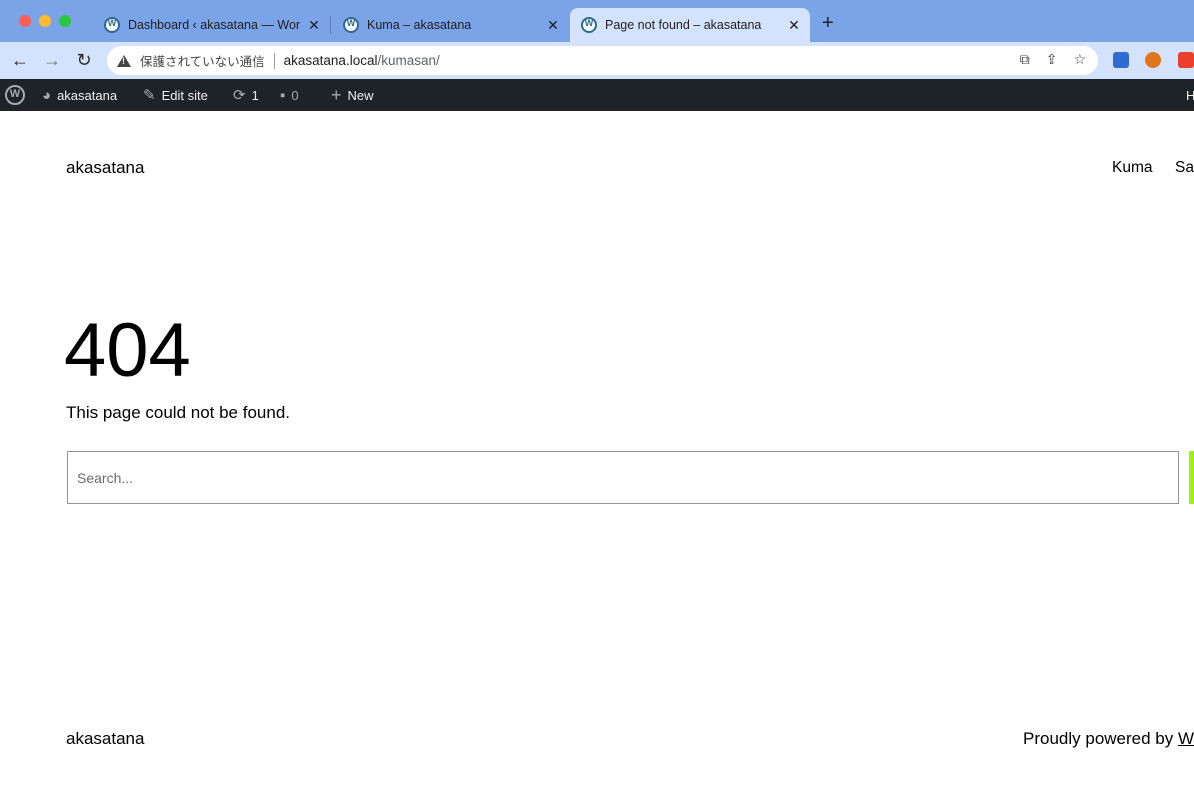 Image resolution: width=1194 pixels, height=794 pixels. Describe the element at coordinates (65, 21) in the screenshot. I see `zoom-window-button` at that location.